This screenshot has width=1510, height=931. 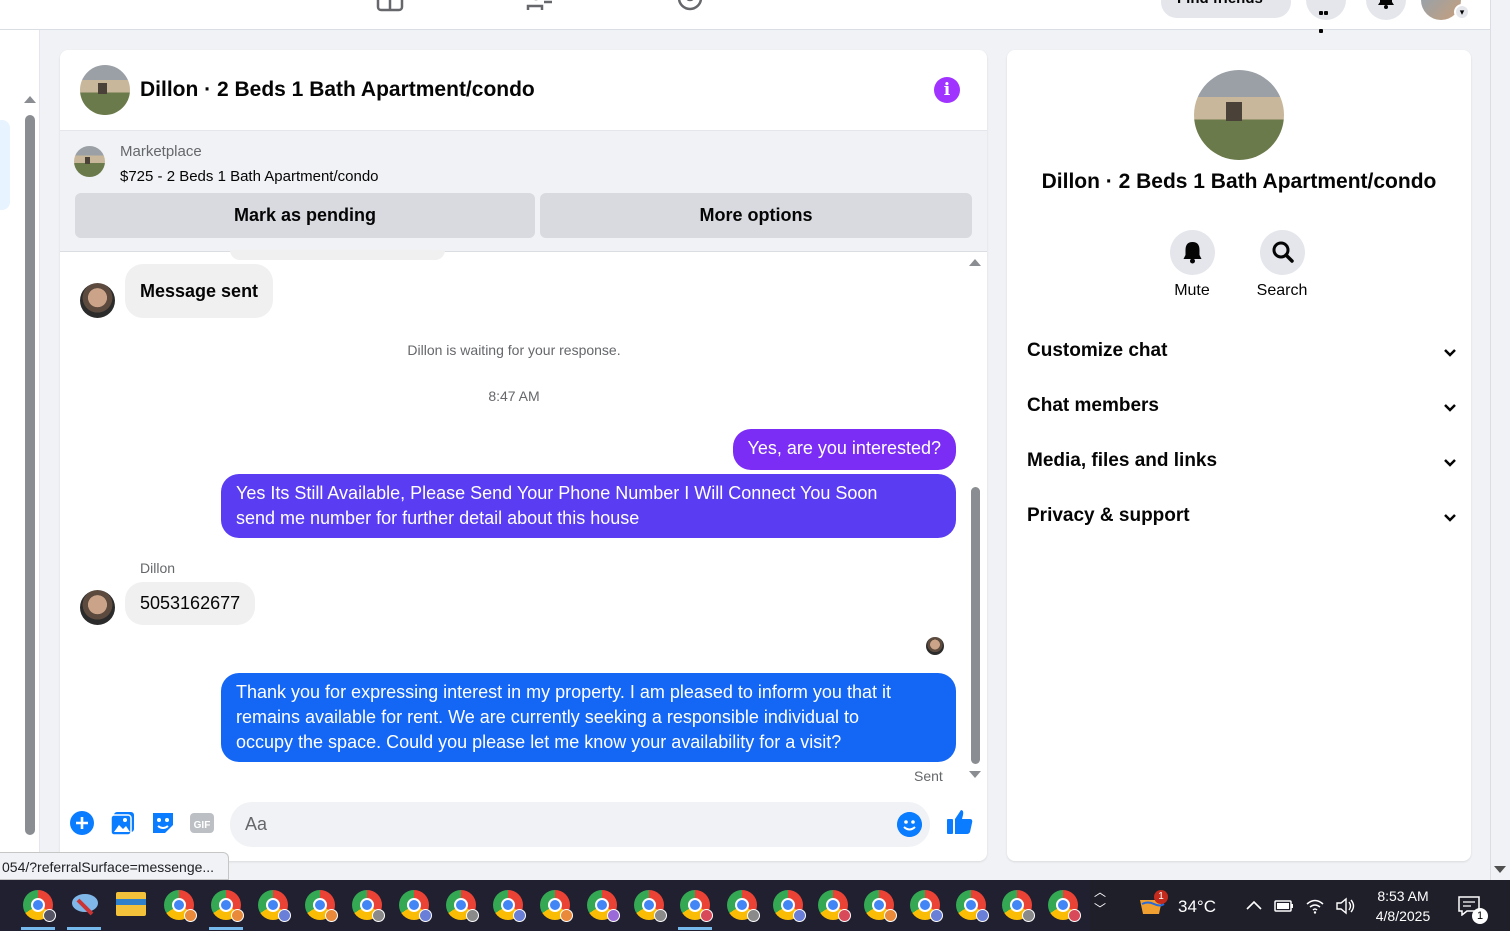 I want to click on wifi-icon, so click(x=1315, y=906).